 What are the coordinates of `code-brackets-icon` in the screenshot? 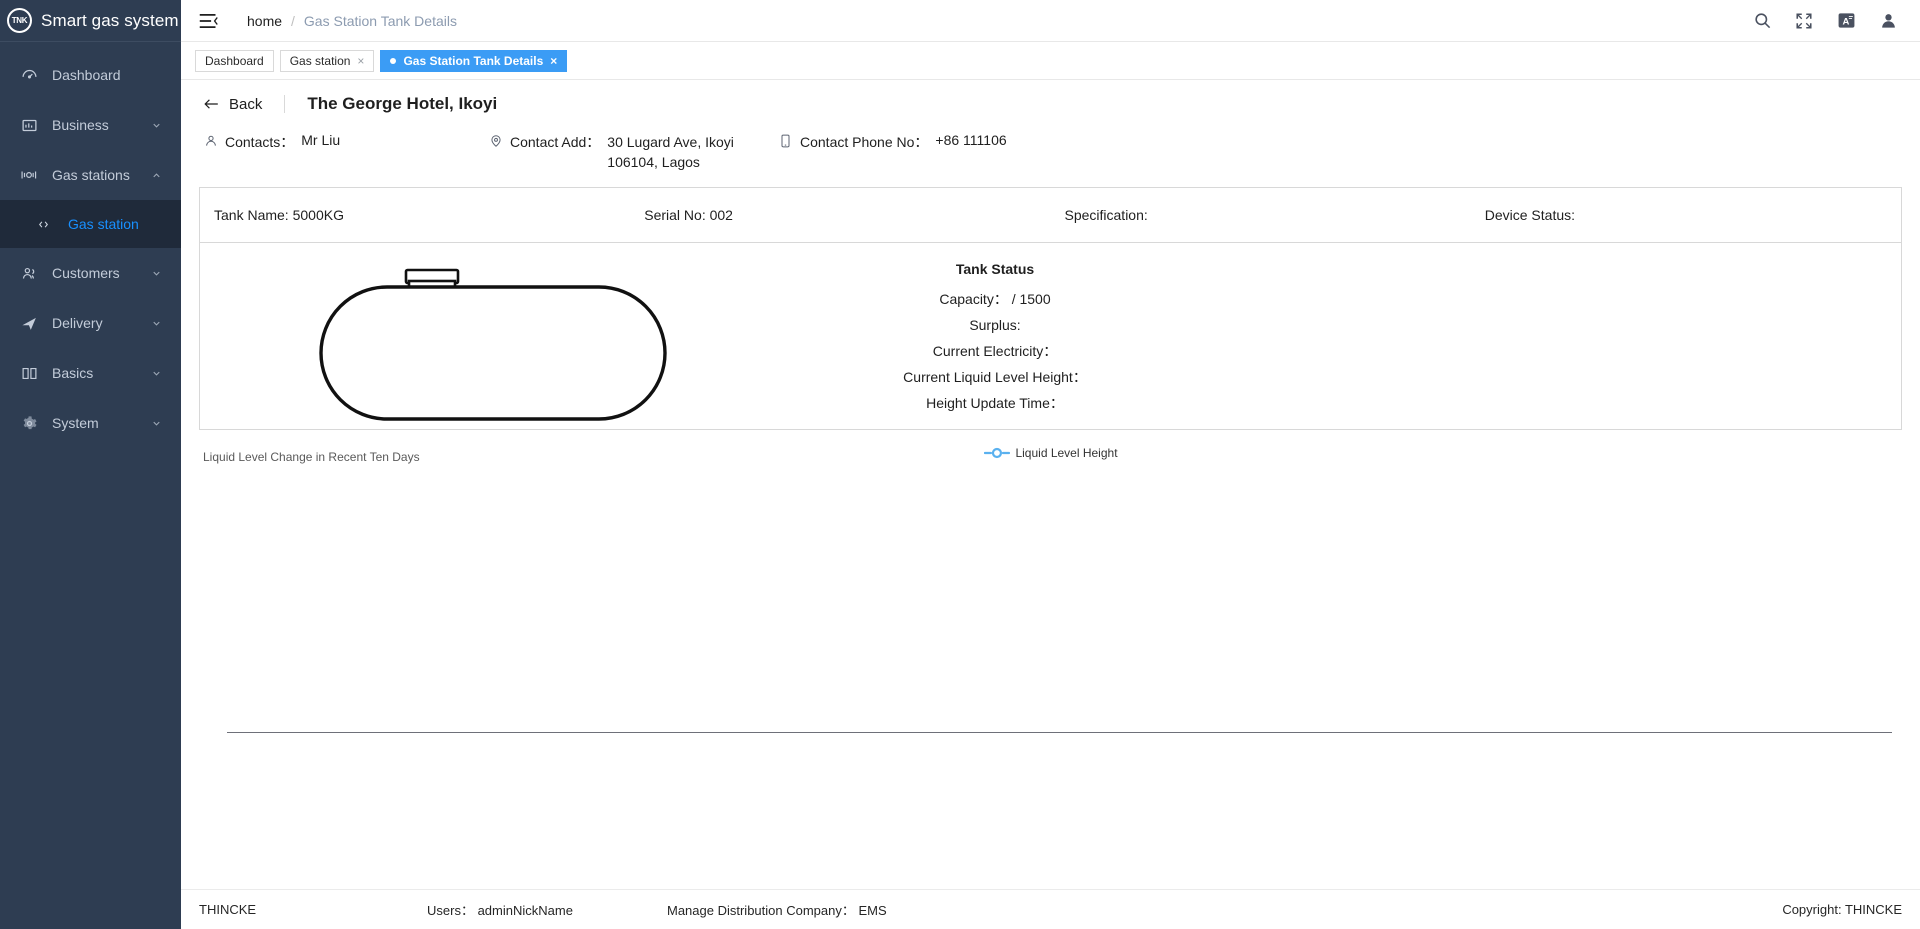 It's located at (43, 224).